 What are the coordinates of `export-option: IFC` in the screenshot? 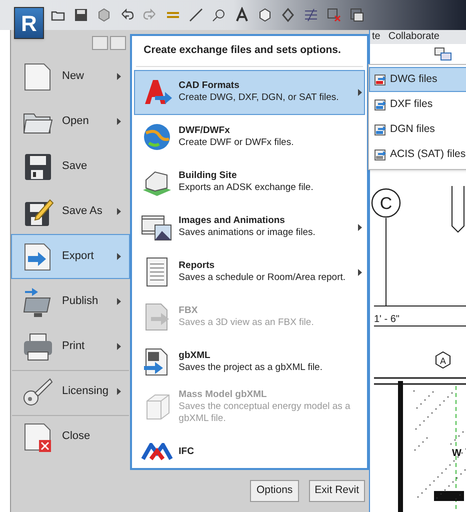 It's located at (249, 449).